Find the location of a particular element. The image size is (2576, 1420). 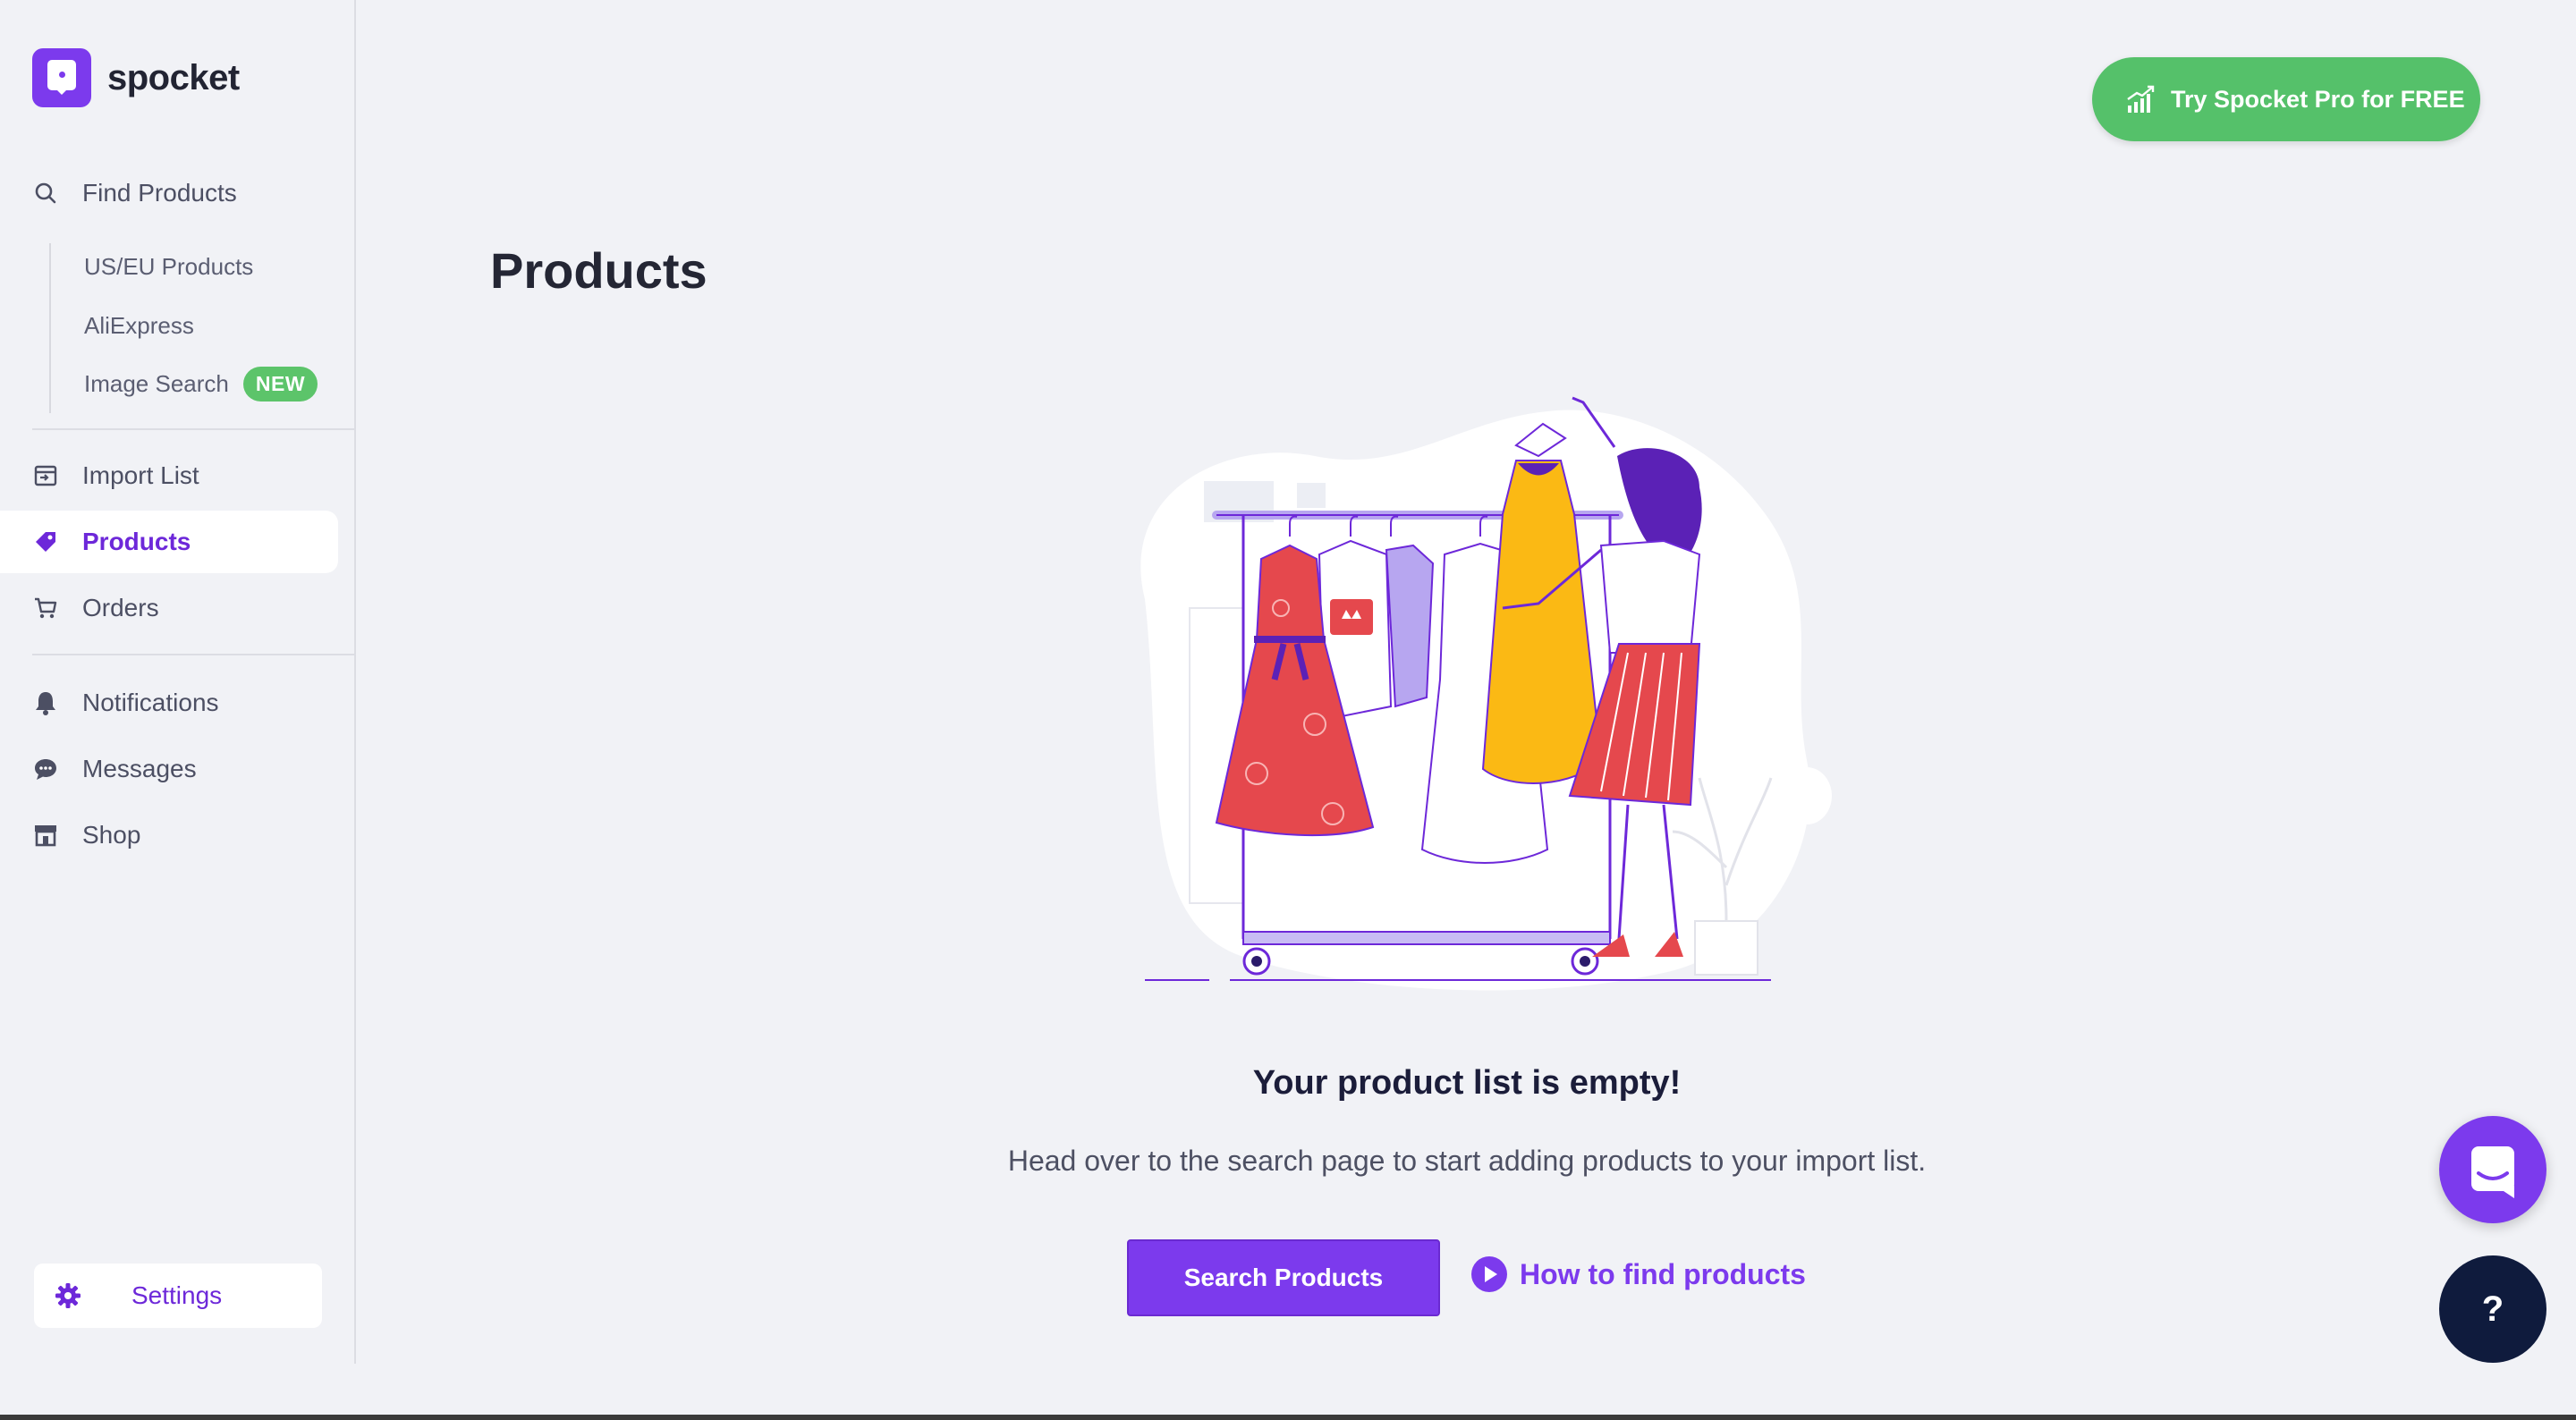

chat-launcher-button is located at coordinates (2492, 1170).